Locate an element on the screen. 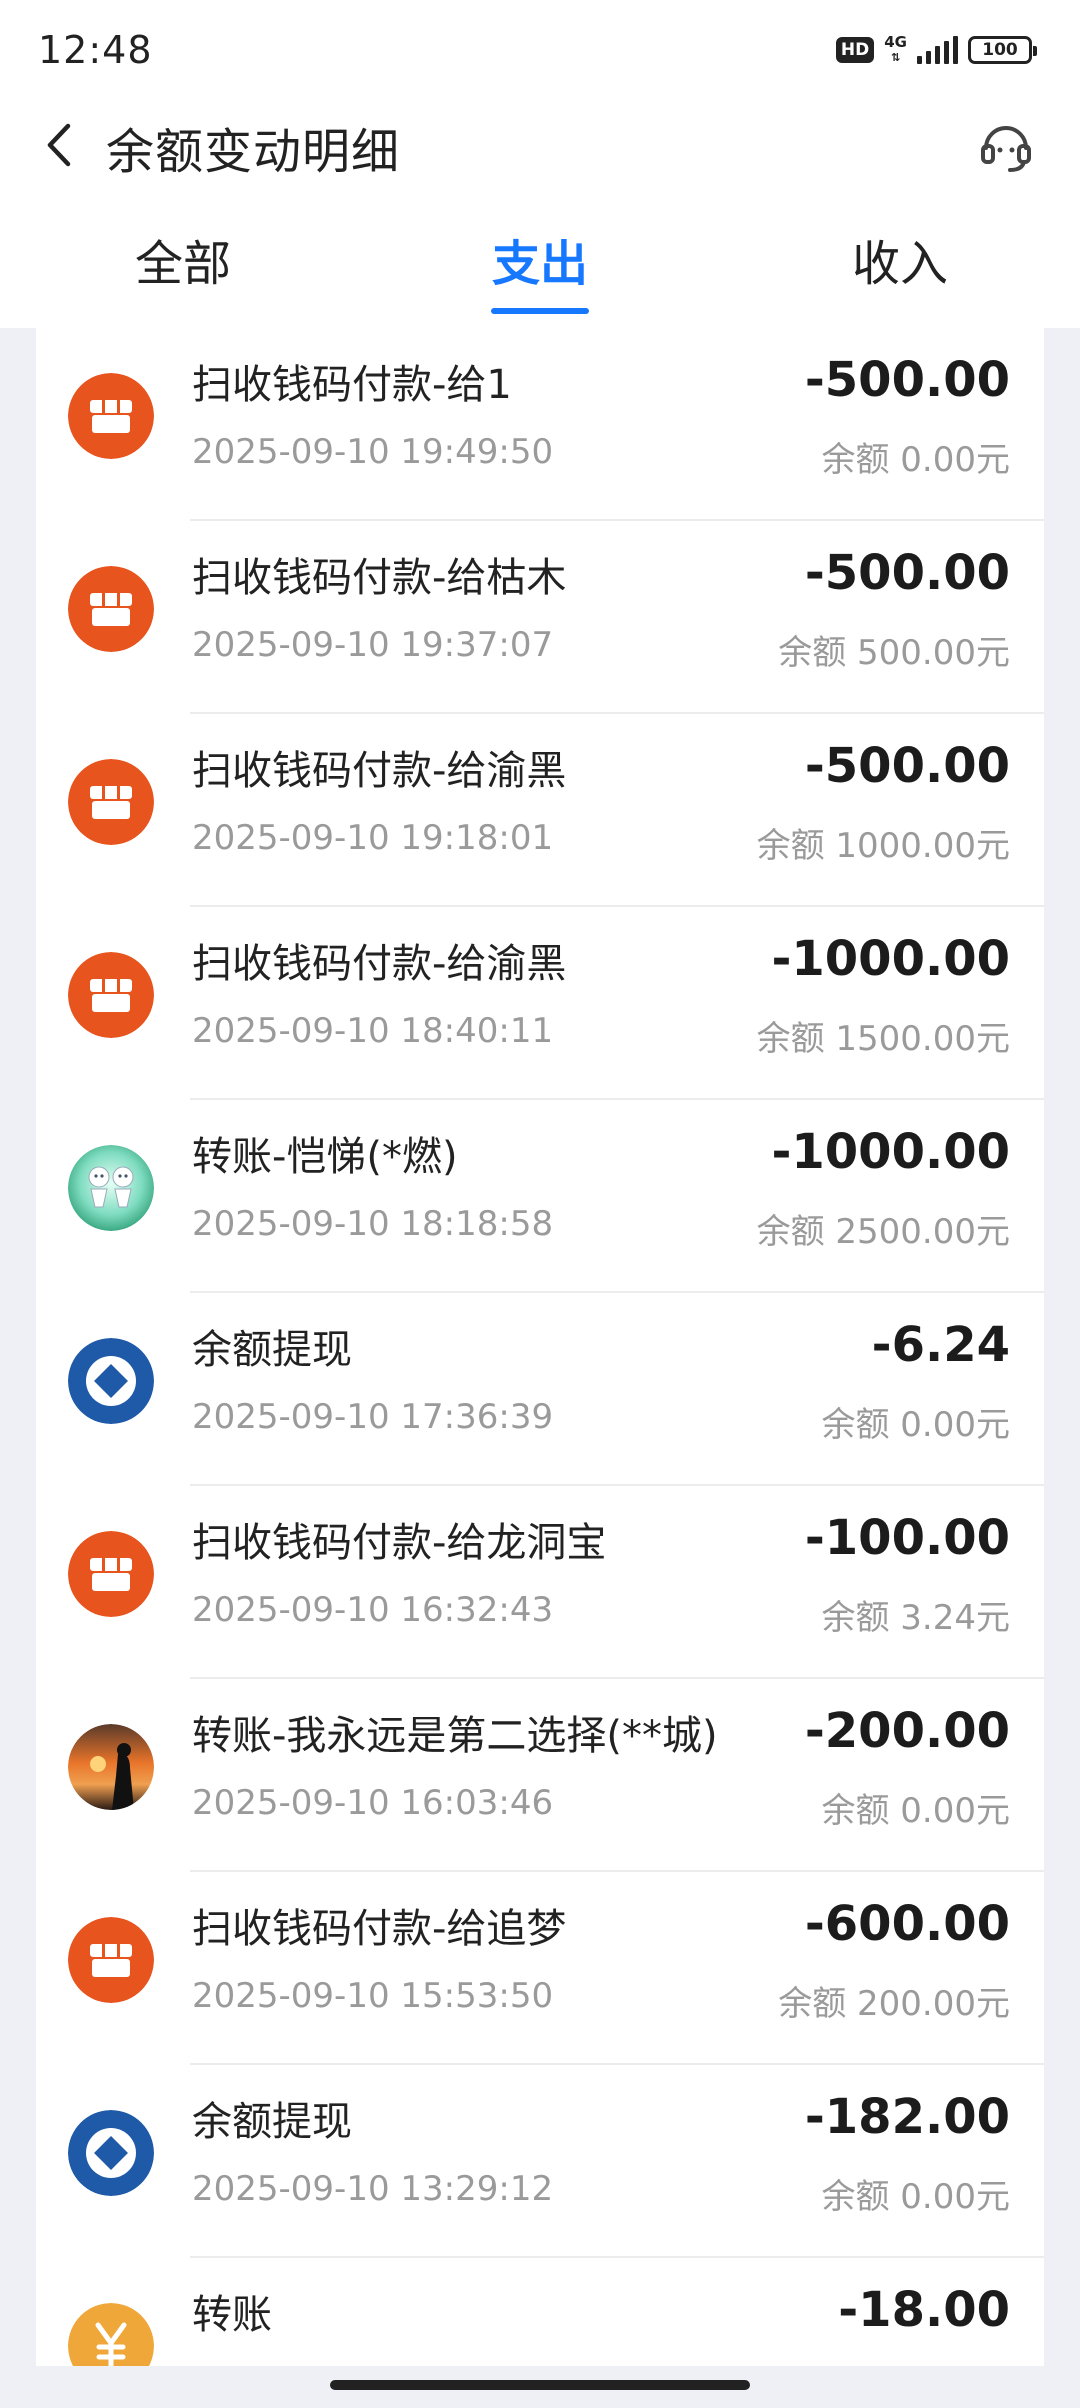  transaction-time: 2025-09-10 16:03:46 is located at coordinates (373, 1803).